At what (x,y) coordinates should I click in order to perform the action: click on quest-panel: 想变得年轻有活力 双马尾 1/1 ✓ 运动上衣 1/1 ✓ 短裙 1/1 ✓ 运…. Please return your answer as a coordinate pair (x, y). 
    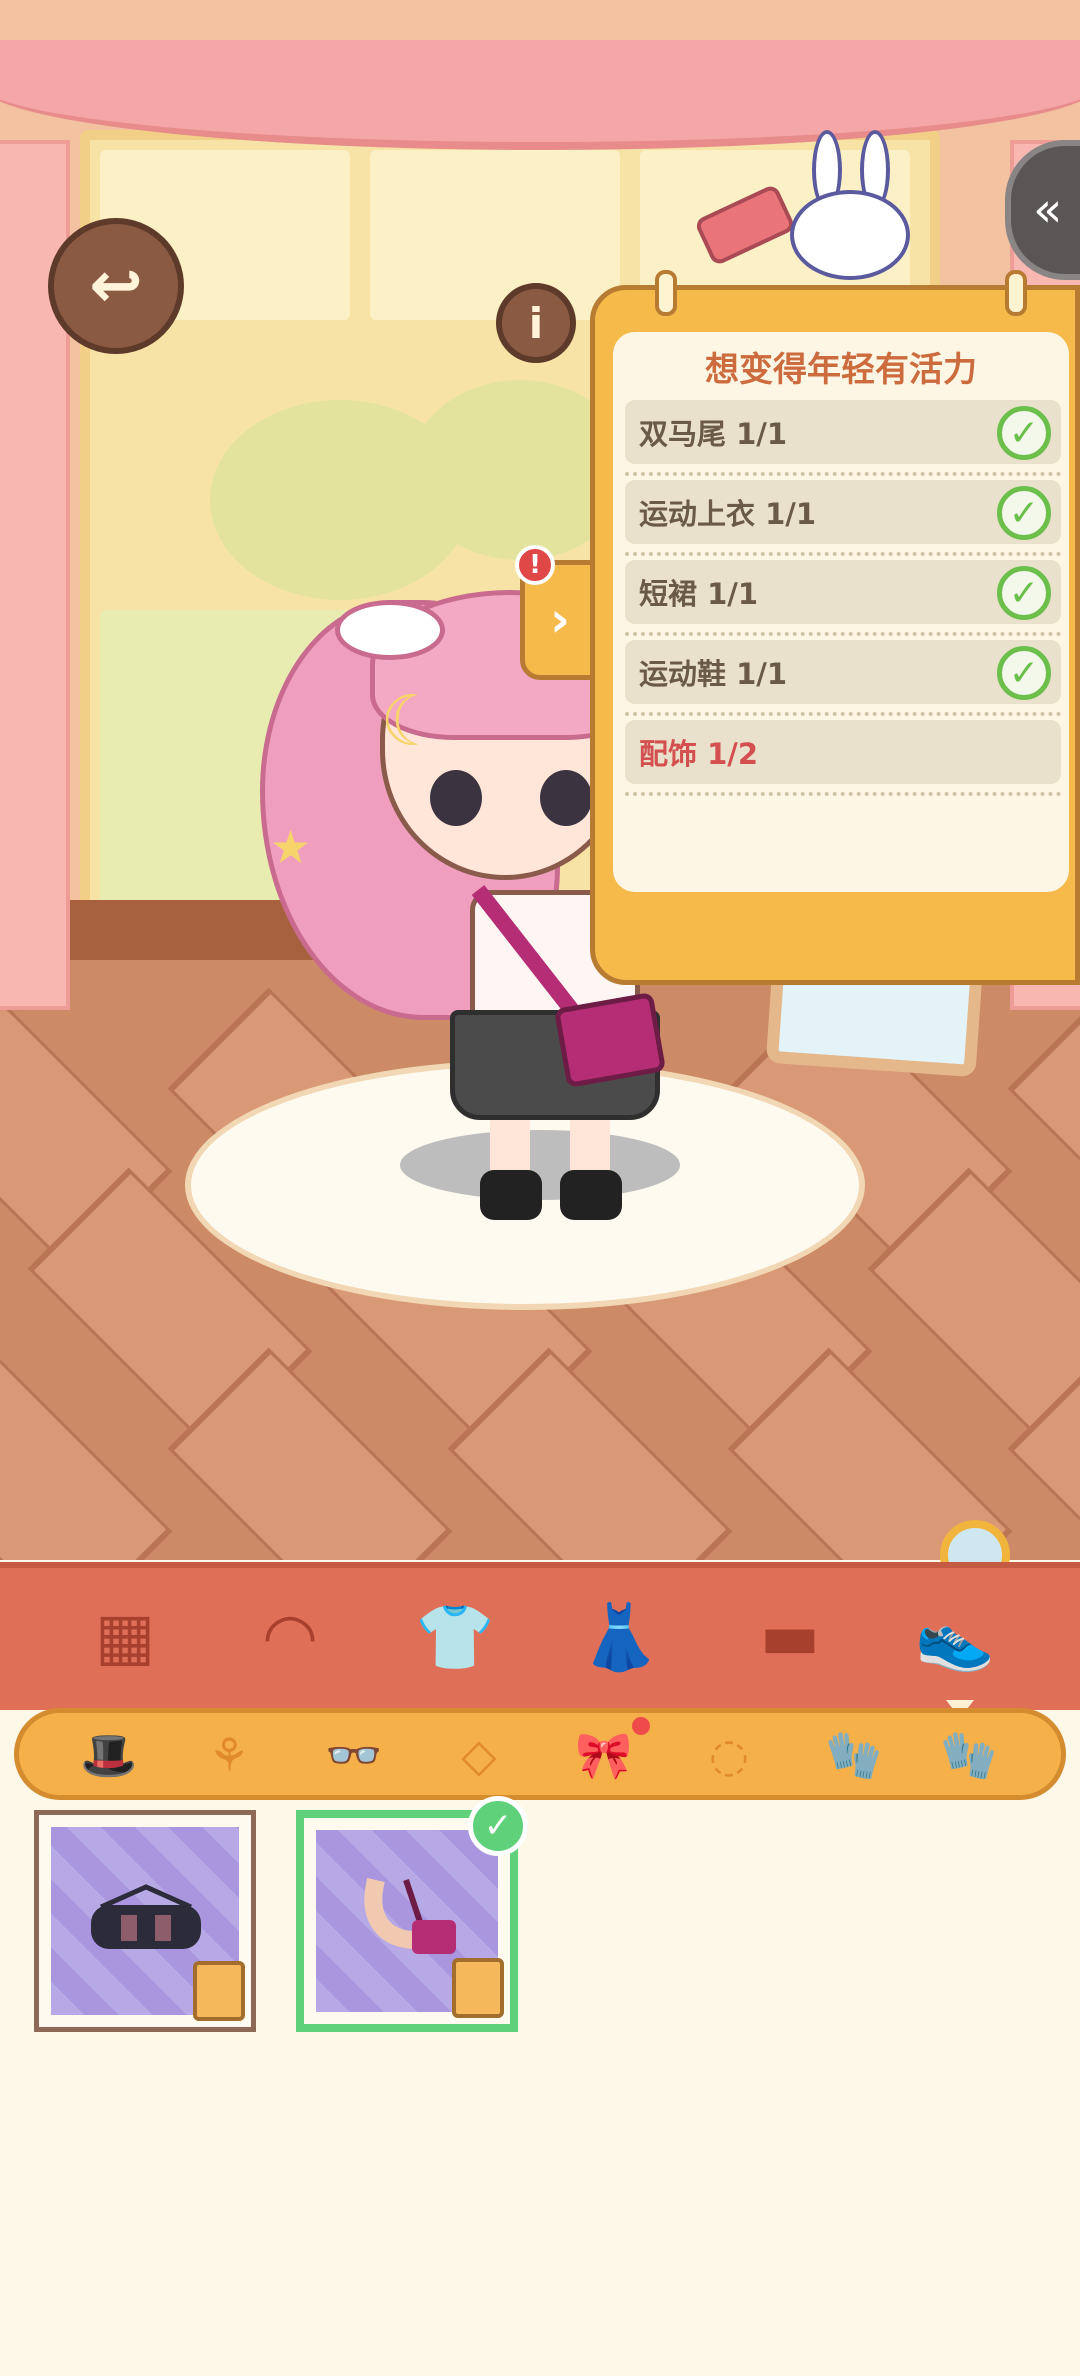
    Looking at the image, I should click on (835, 627).